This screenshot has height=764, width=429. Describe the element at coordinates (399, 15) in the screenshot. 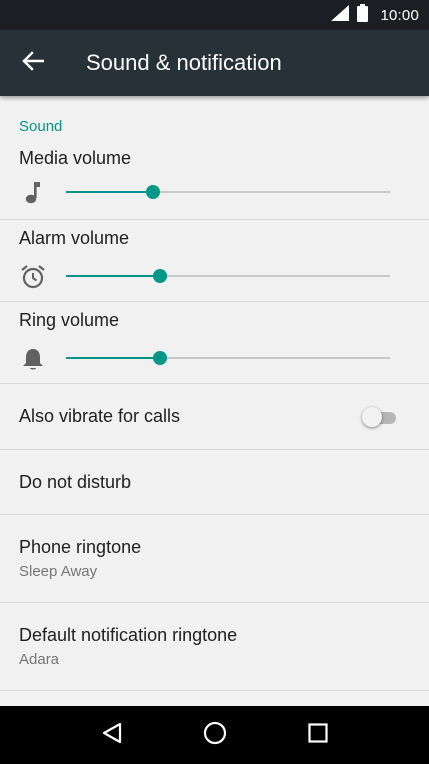

I see `status-time: 10:00` at that location.